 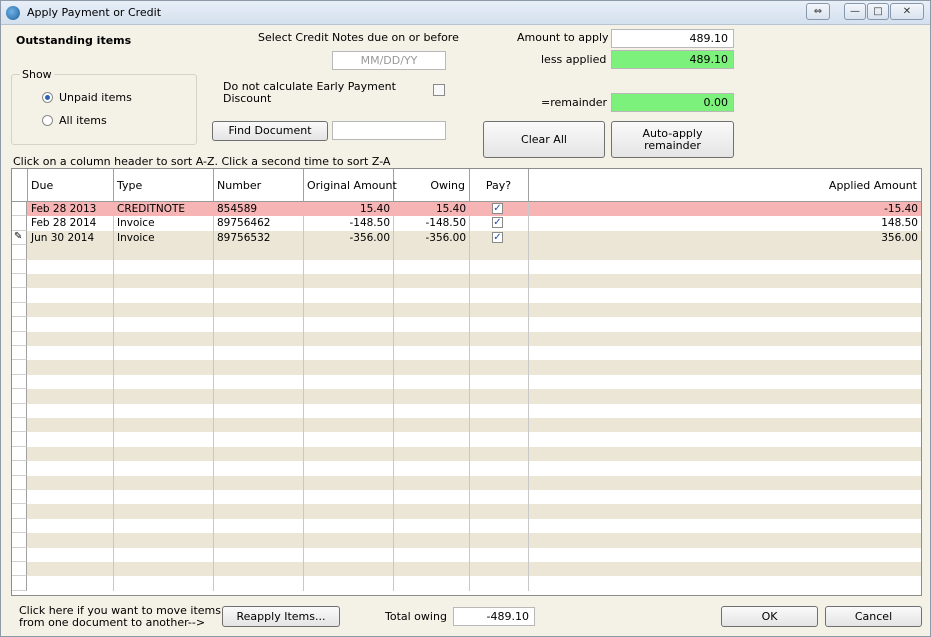 What do you see at coordinates (71, 185) in the screenshot?
I see `column-header-due: Due` at bounding box center [71, 185].